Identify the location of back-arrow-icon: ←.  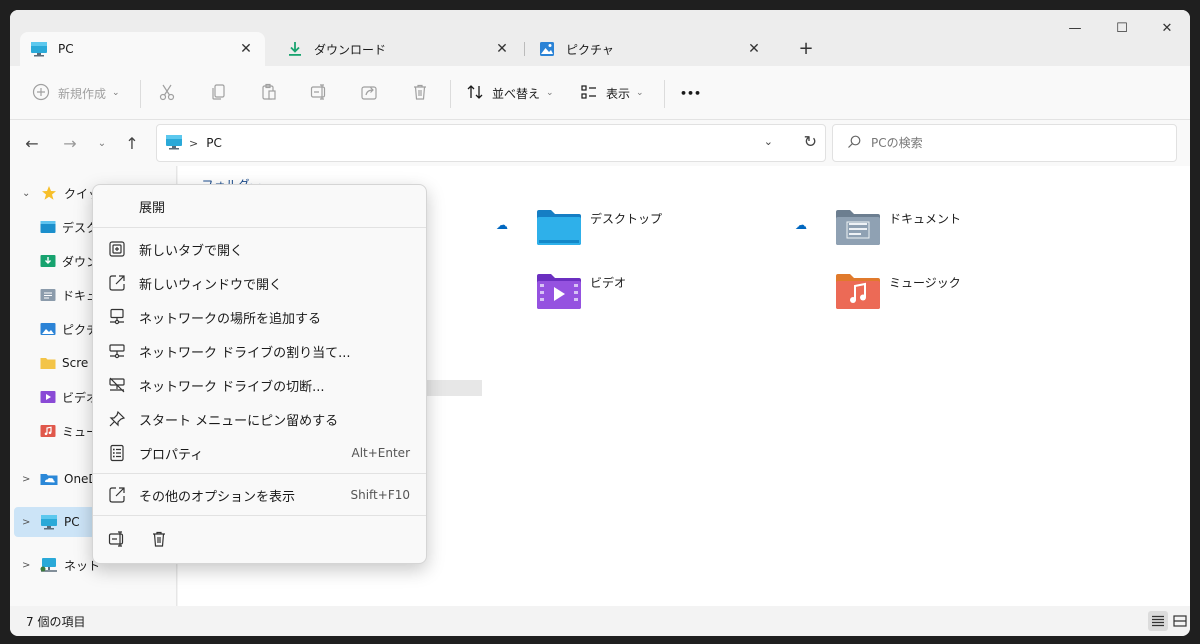
(32, 143).